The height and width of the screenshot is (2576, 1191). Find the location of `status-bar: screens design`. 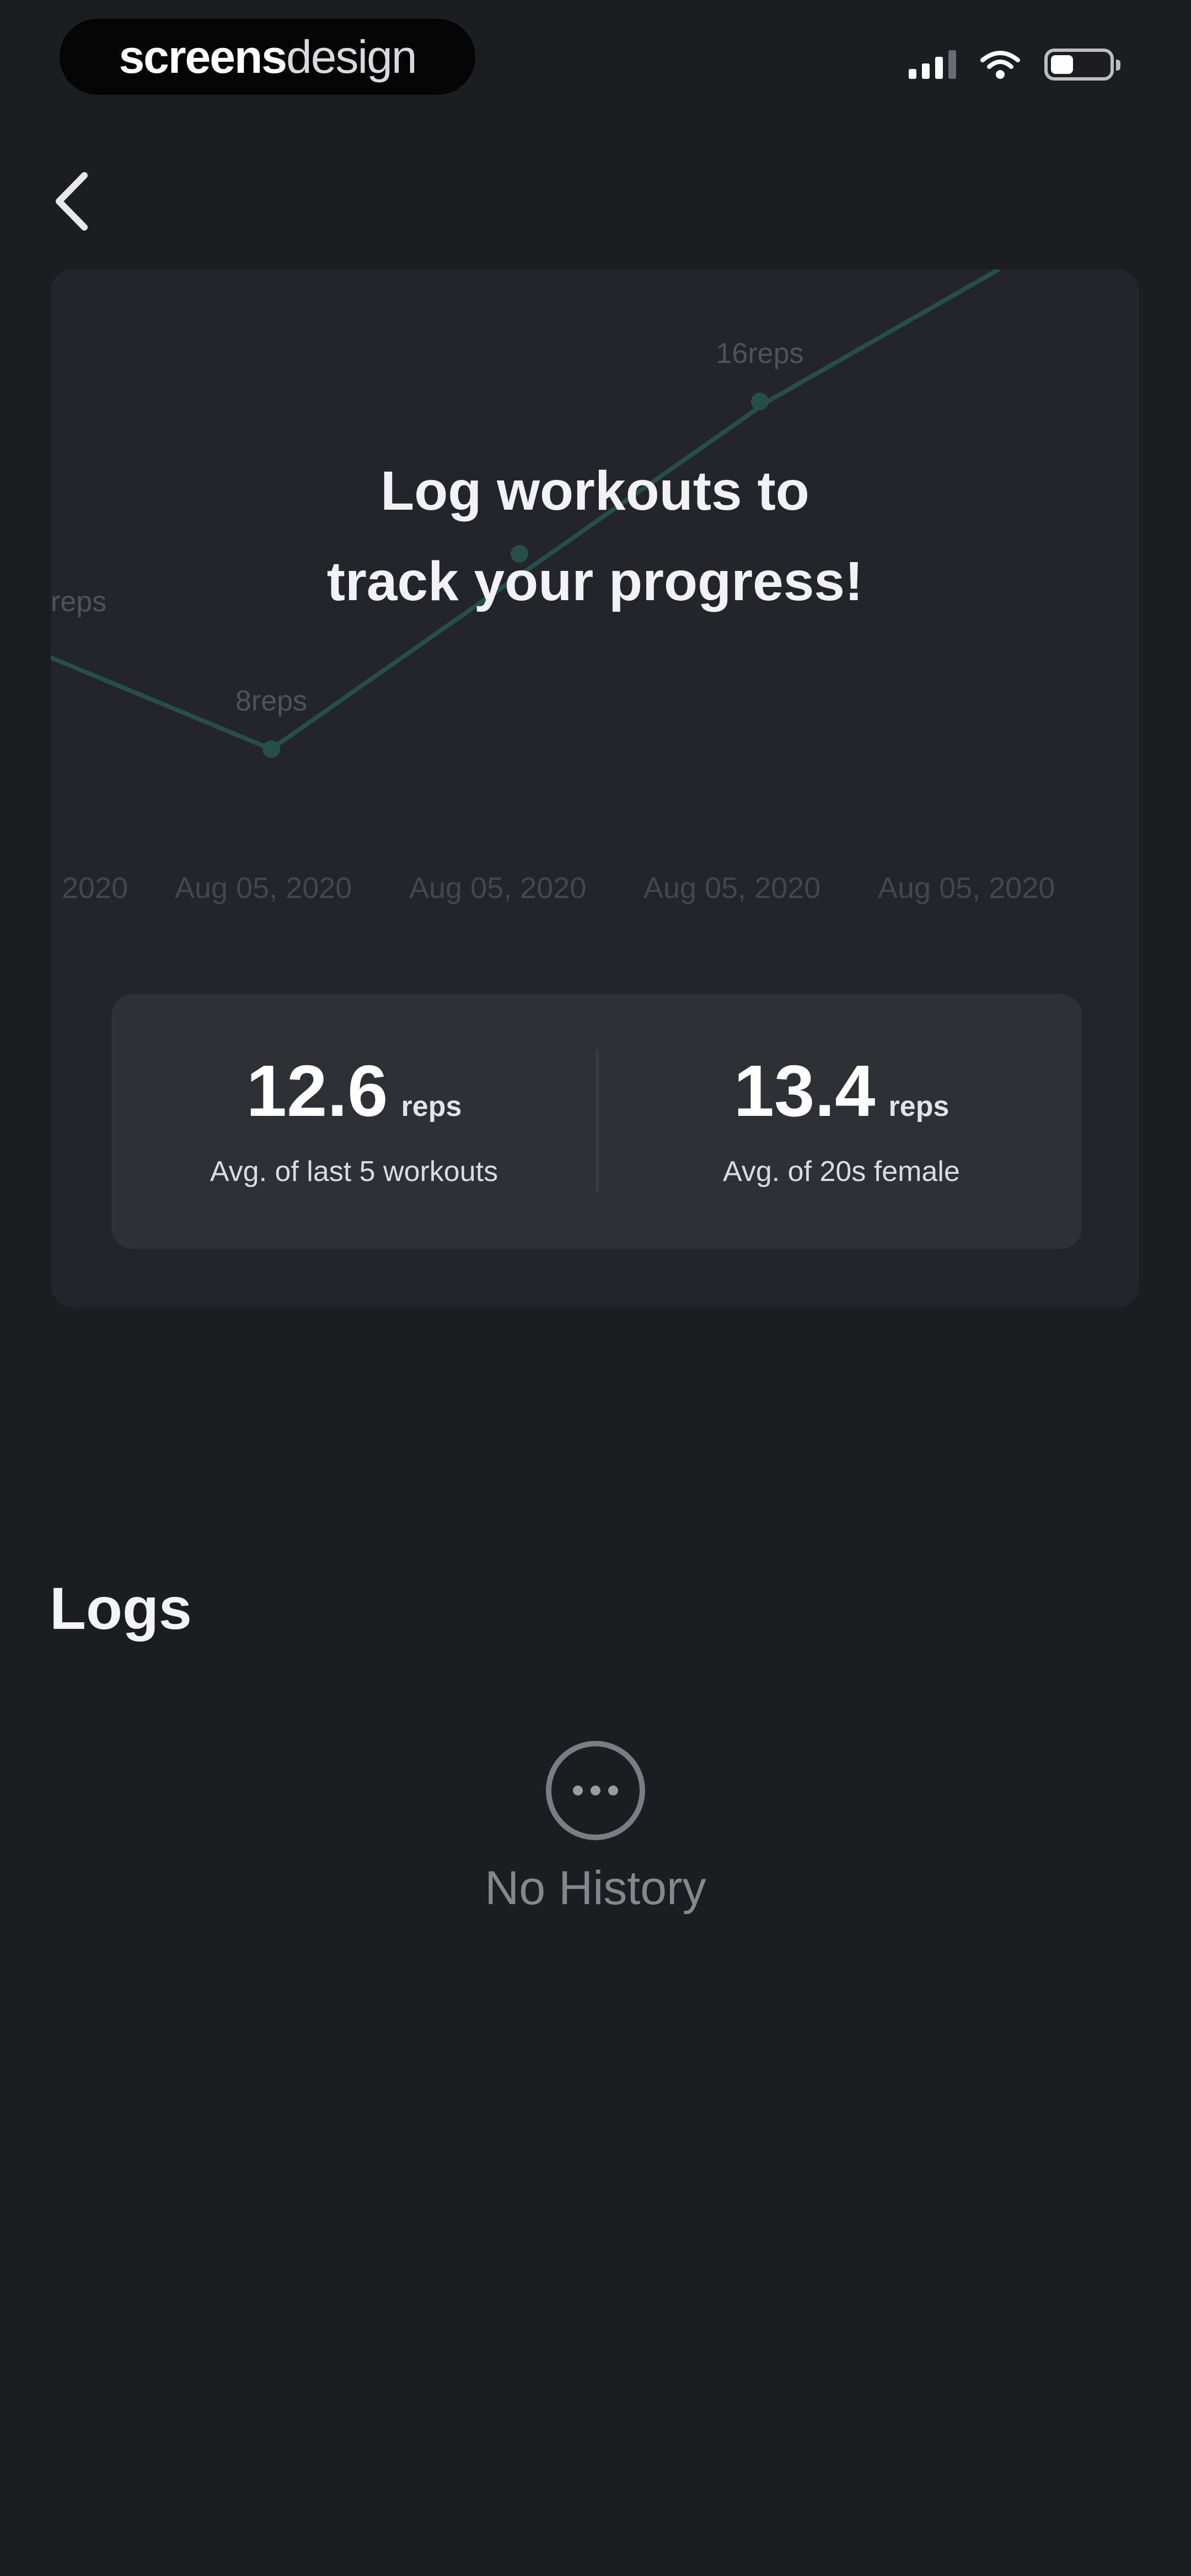

status-bar: screens design is located at coordinates (595, 63).